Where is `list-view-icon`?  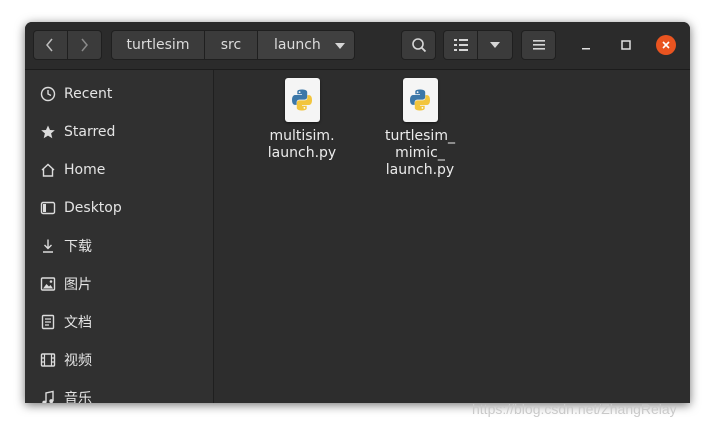 list-view-icon is located at coordinates (460, 45).